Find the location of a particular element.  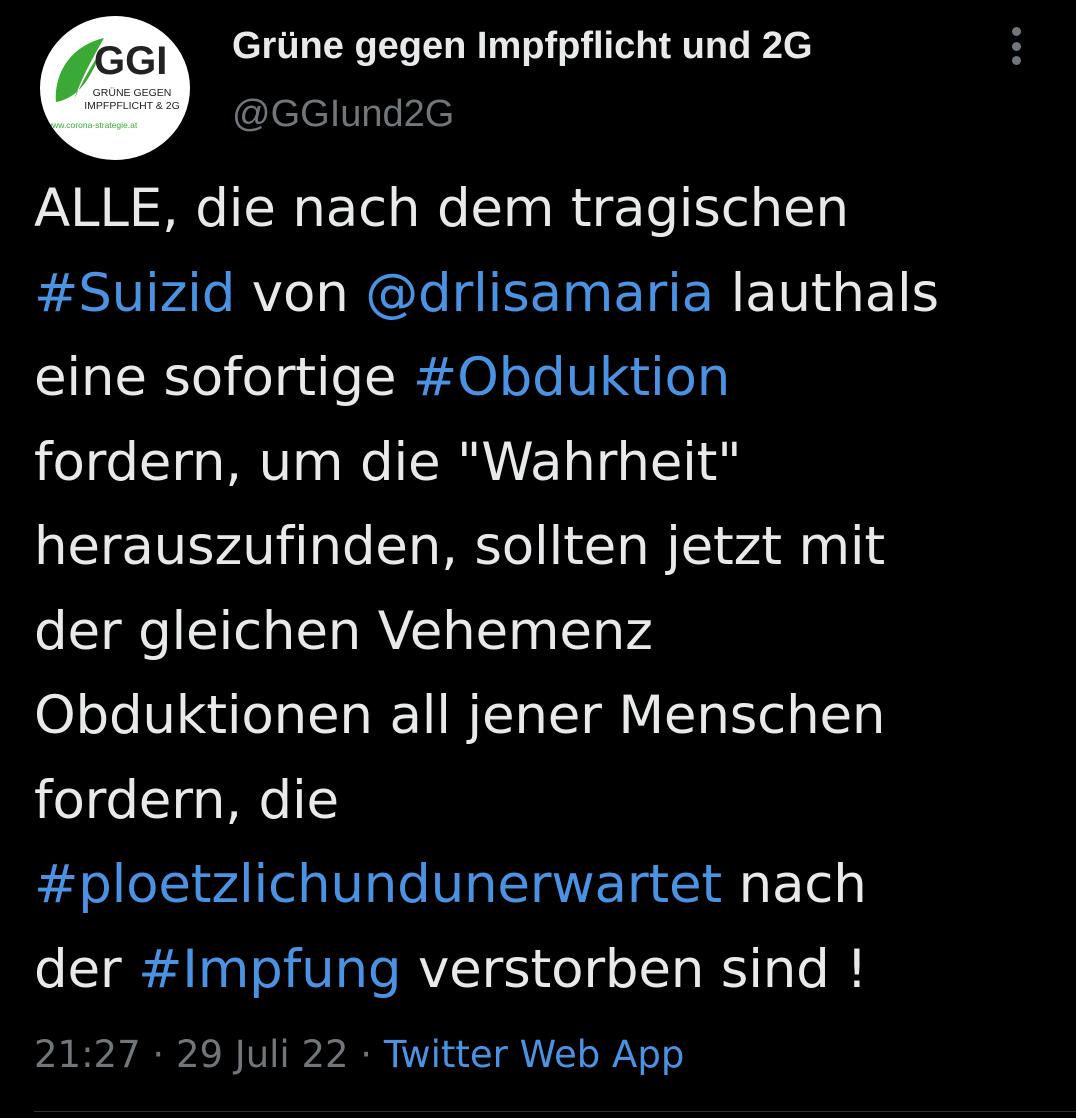

tweet-line: der gleichen Vehemenz is located at coordinates (549, 632).